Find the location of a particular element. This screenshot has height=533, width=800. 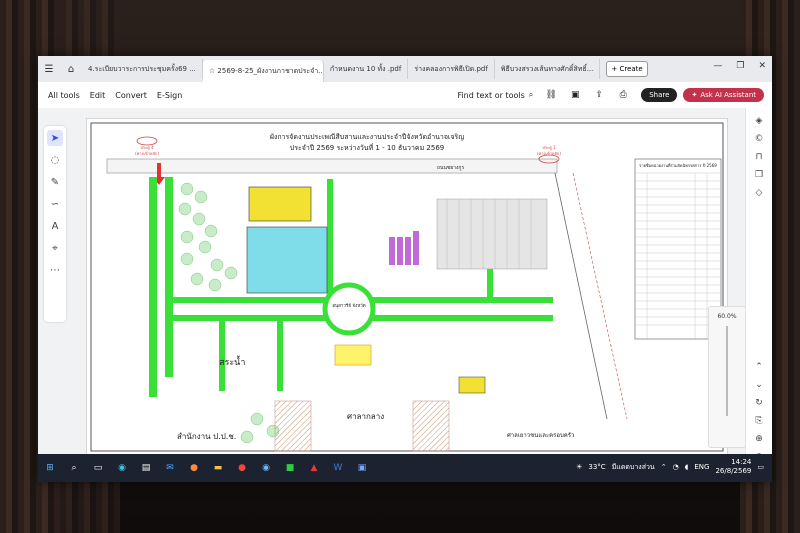

ai-panel-icon: ◈ is located at coordinates (759, 121).